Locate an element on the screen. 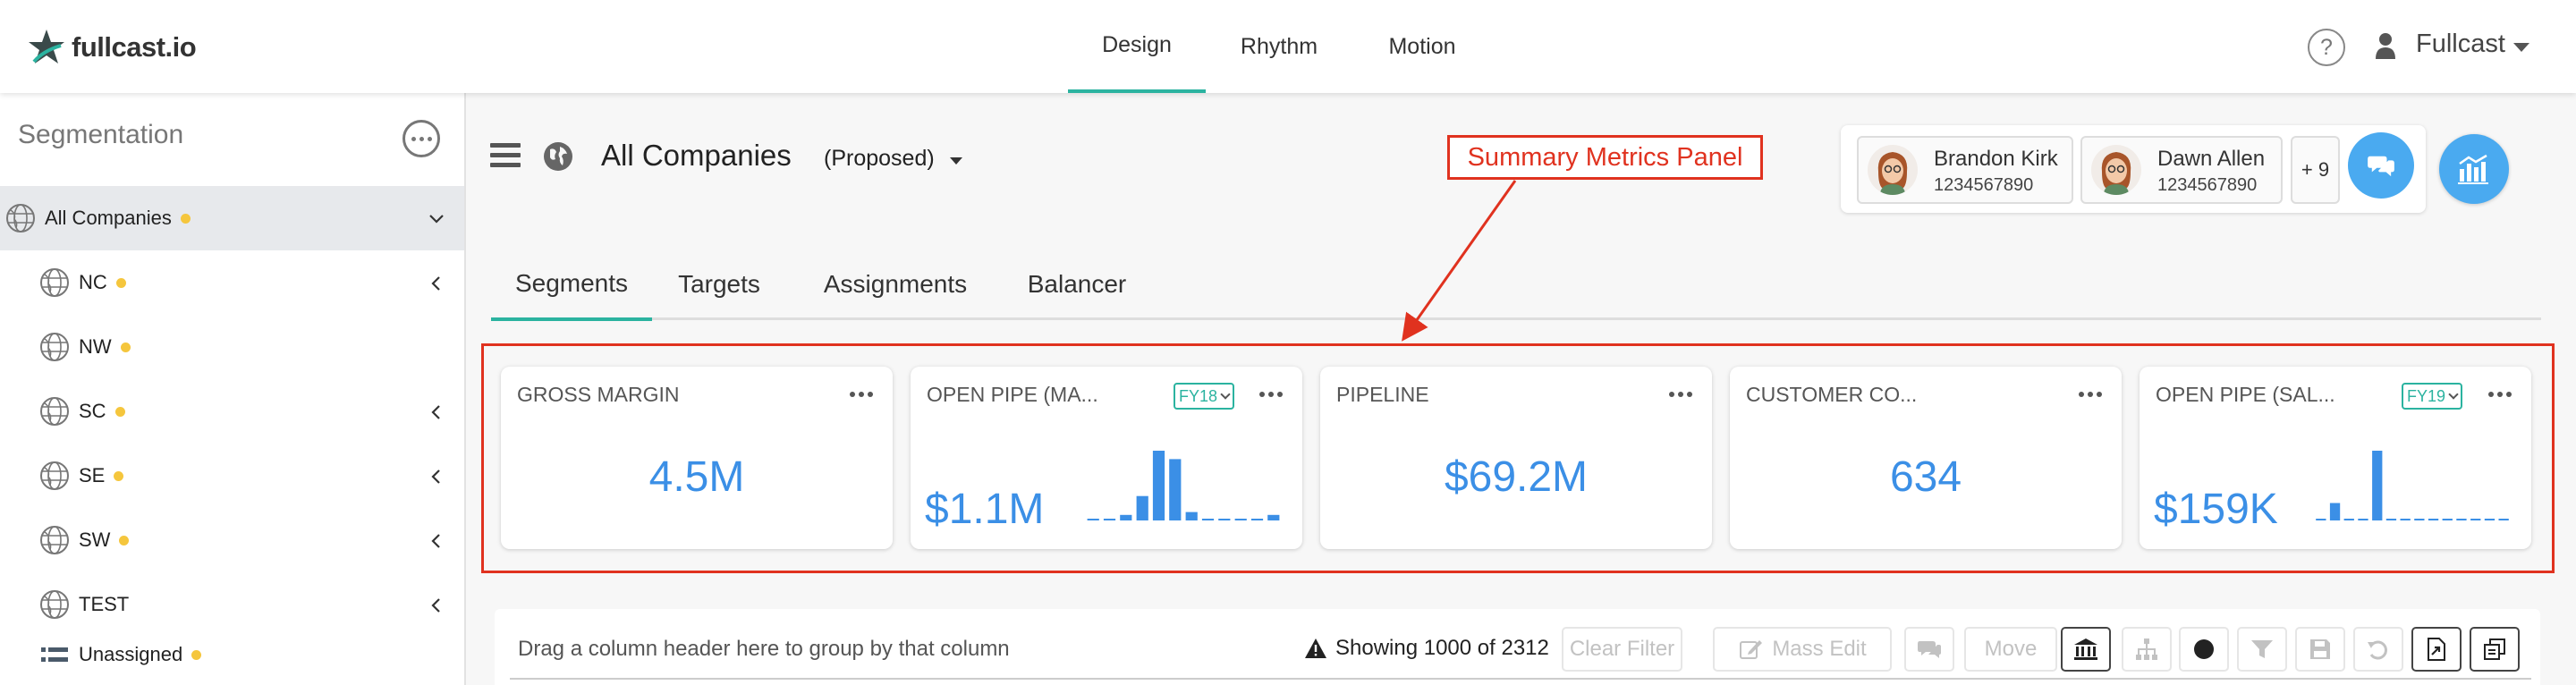  comment-button is located at coordinates (1929, 649).